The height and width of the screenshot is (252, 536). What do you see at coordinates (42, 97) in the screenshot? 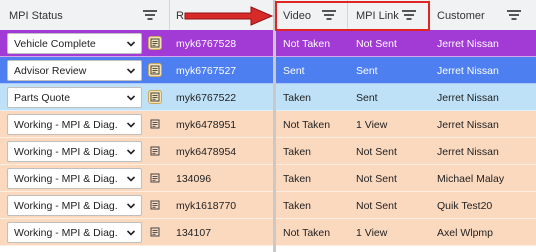
I see `mpi-status-value: Parts Quote` at bounding box center [42, 97].